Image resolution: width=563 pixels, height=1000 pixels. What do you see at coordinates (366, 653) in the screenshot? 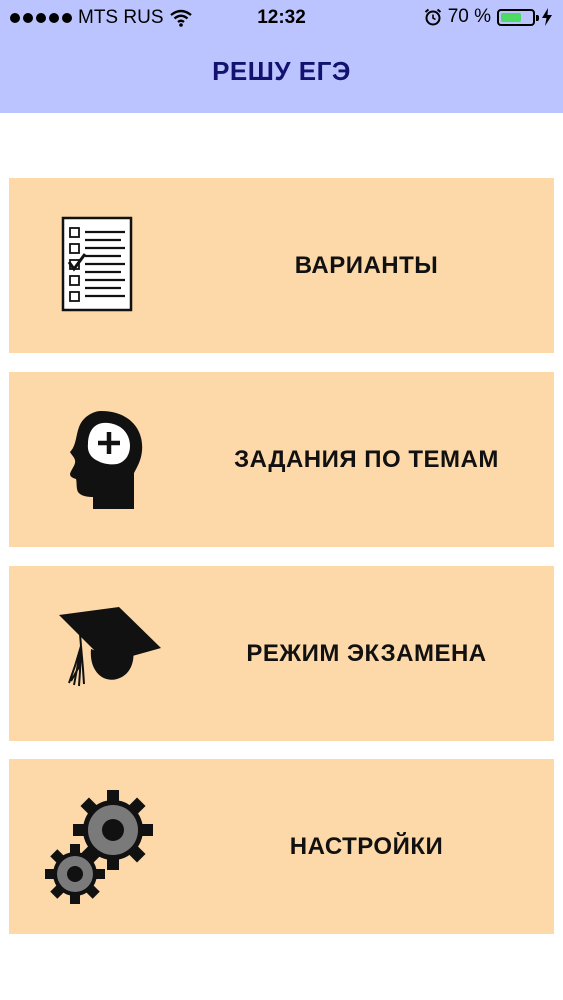
I see `menu-item-label: РЕЖИМ ЭКЗАМЕНА` at bounding box center [366, 653].